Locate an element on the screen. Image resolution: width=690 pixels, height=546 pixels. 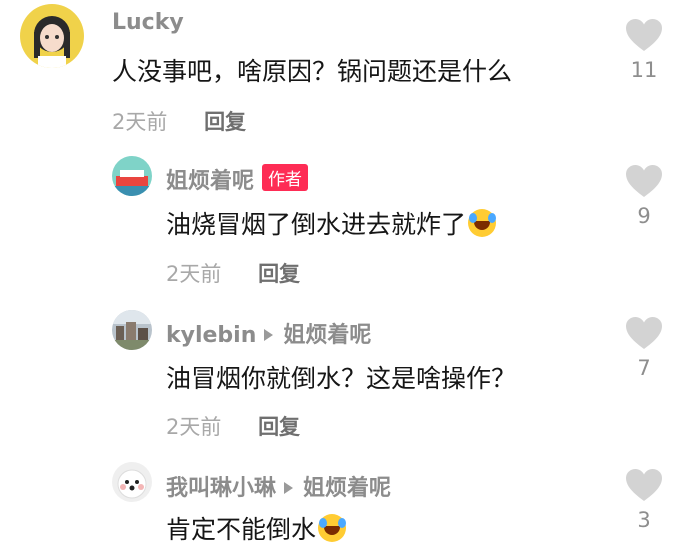
comment-text: 肯定不能倒水 is located at coordinates (256, 528).